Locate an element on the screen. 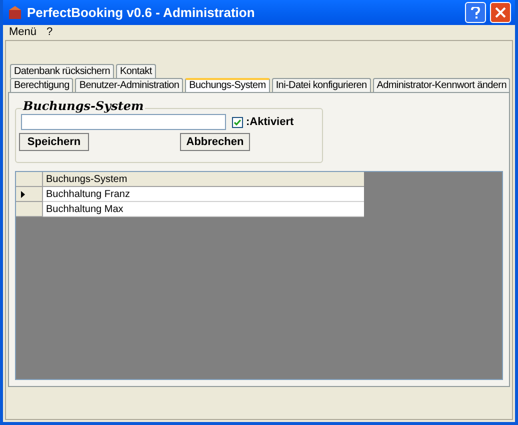  tab: Ini-Datei konfigurieren is located at coordinates (321, 85).